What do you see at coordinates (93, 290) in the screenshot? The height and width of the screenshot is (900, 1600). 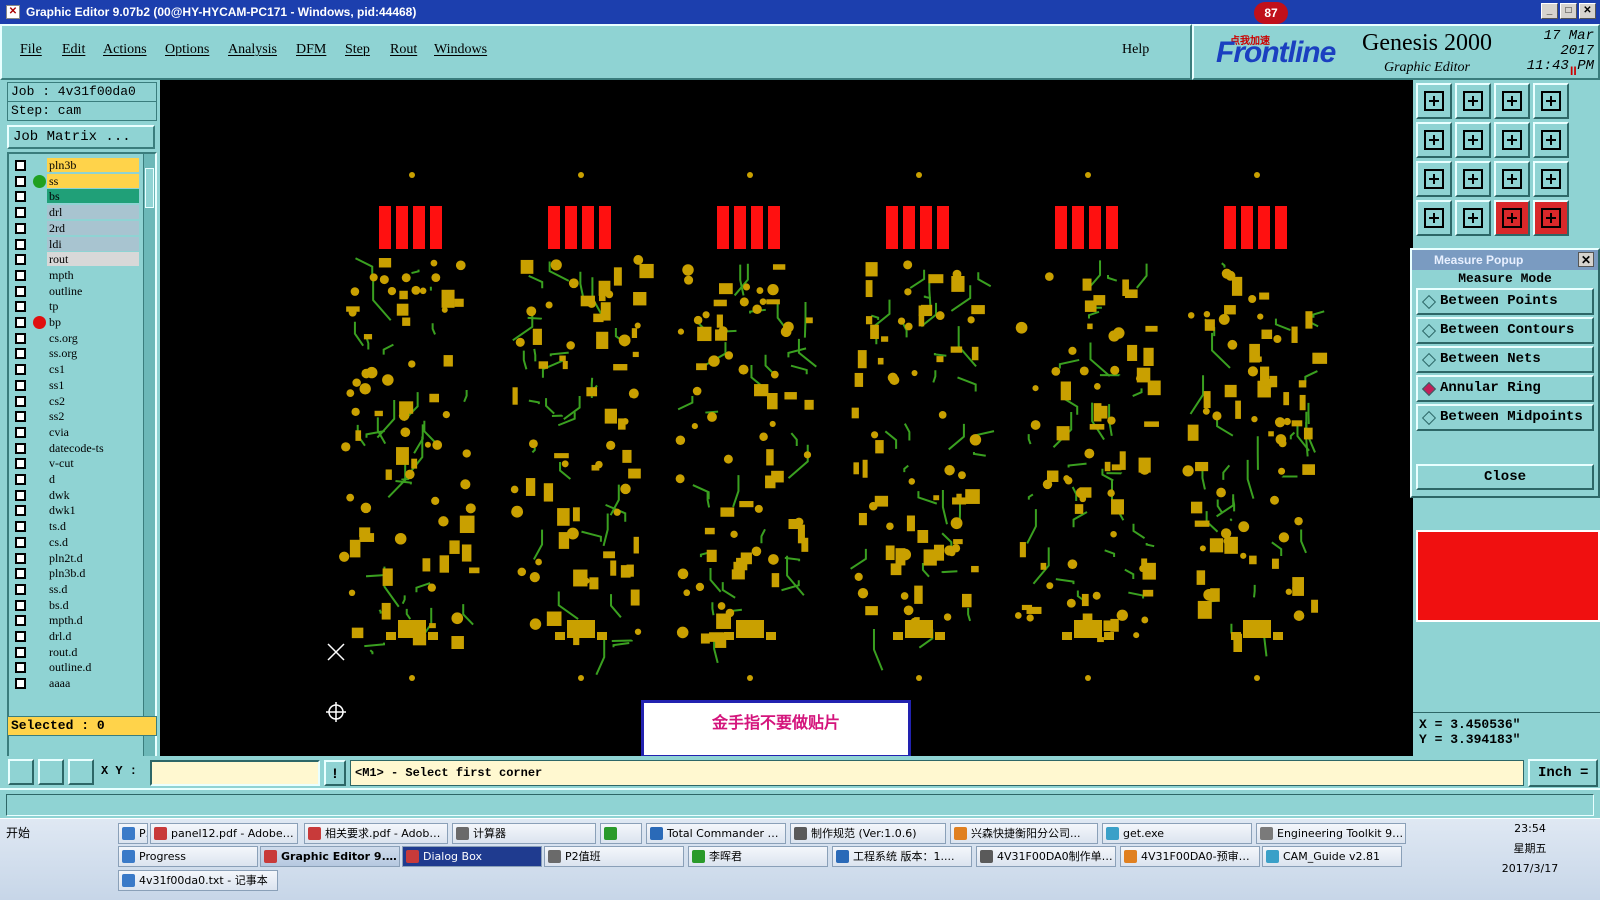 I see `layer-label: outline` at bounding box center [93, 290].